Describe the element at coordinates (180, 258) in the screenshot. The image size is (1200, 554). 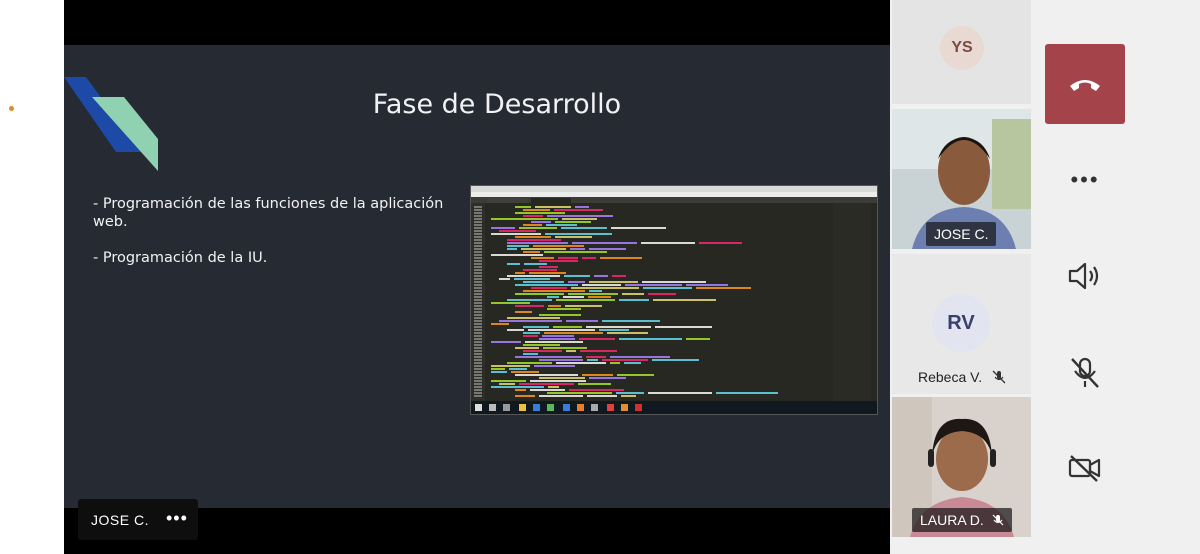
I see `bullet-item: - Programación de la IU.` at that location.